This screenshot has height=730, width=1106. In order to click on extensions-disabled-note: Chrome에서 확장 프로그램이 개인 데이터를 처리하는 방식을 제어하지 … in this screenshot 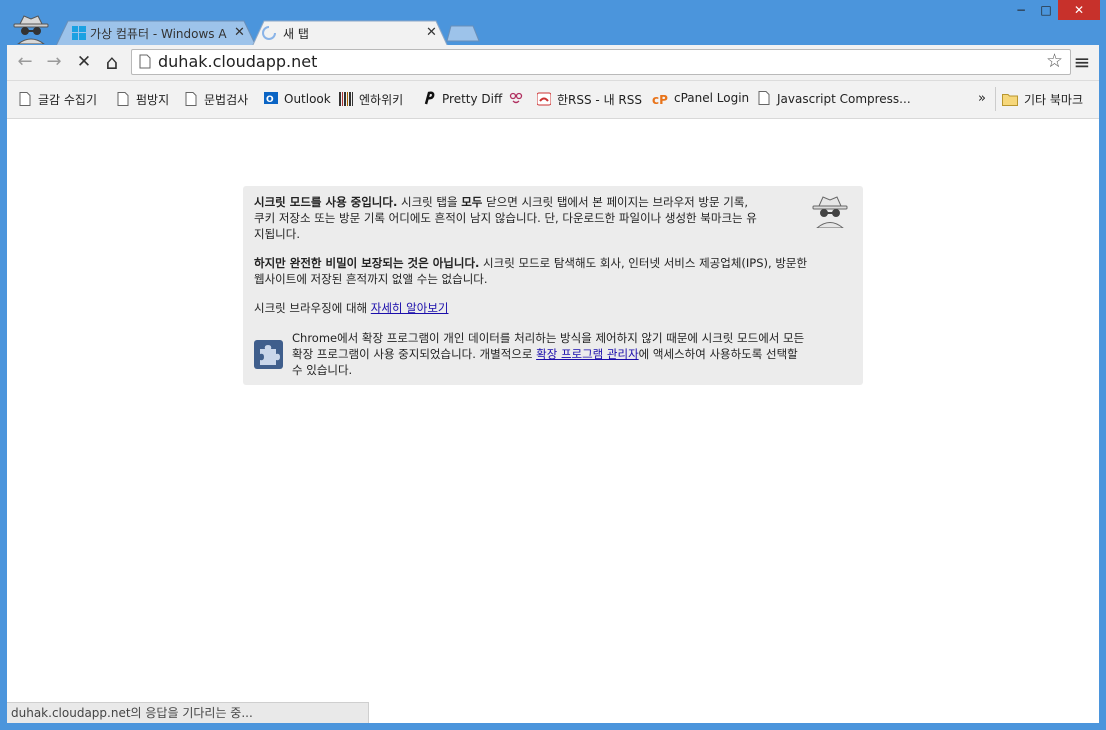, I will do `click(574, 354)`.